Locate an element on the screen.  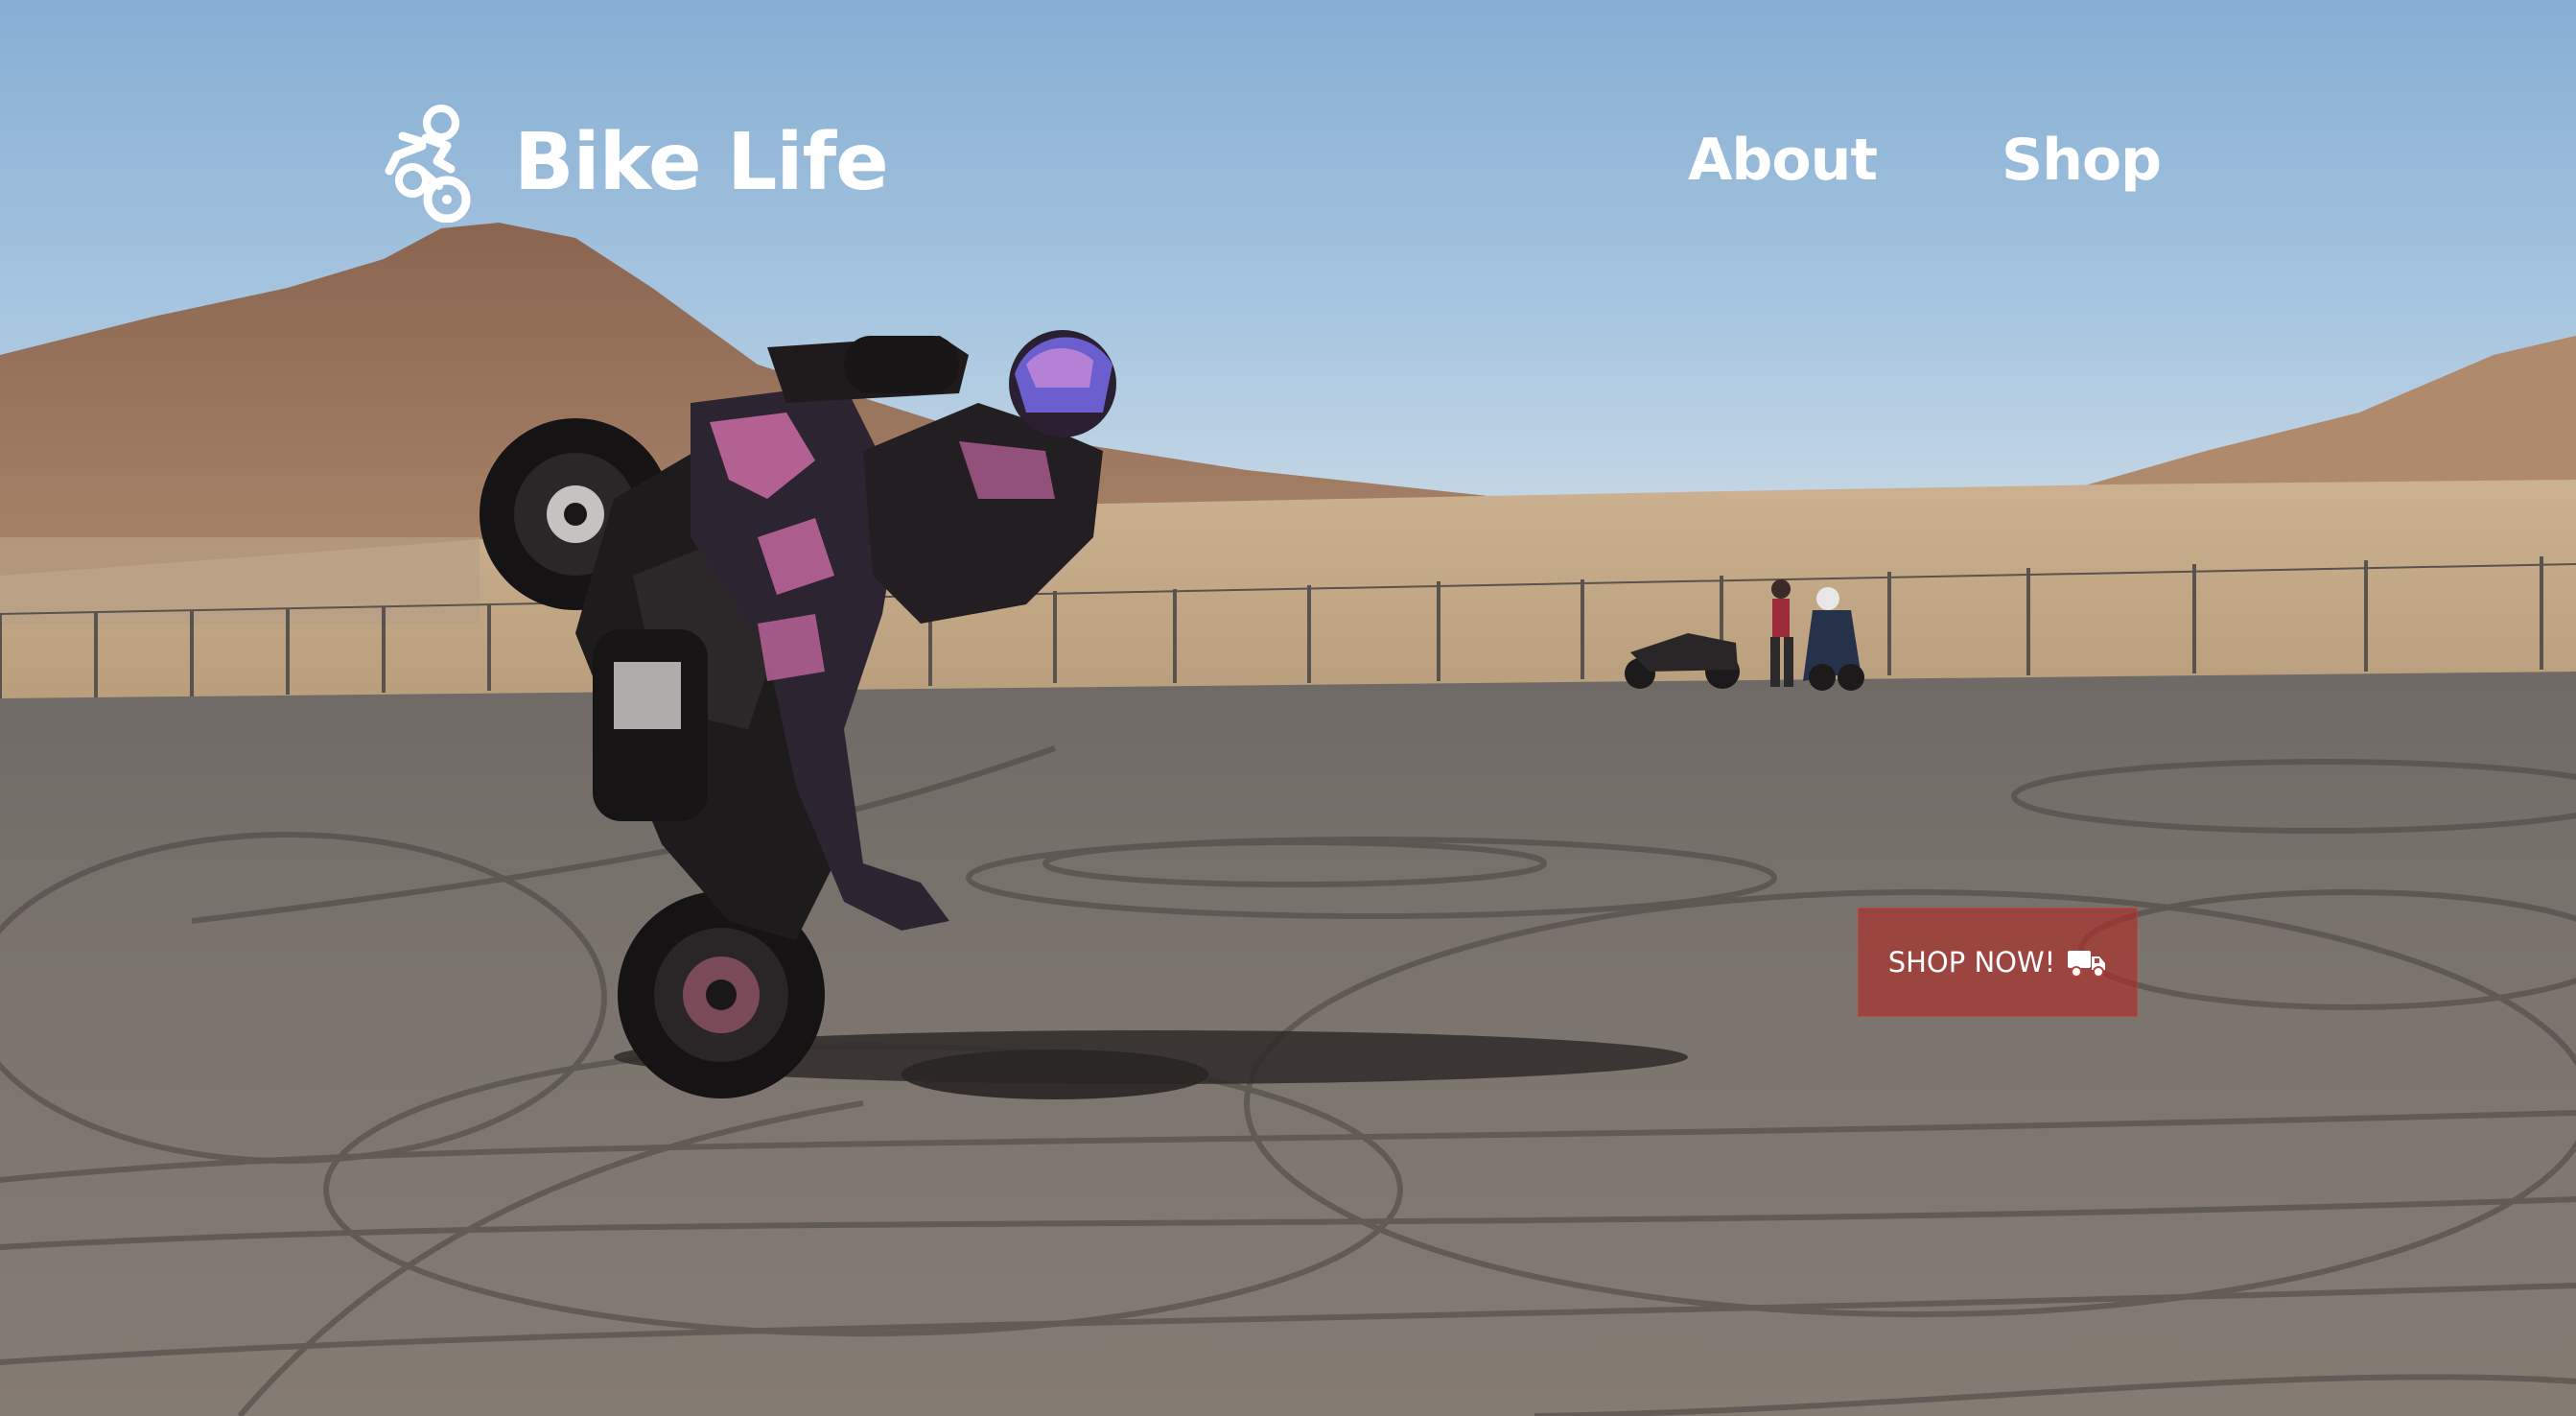
brand-name: Bike Life is located at coordinates (701, 162).